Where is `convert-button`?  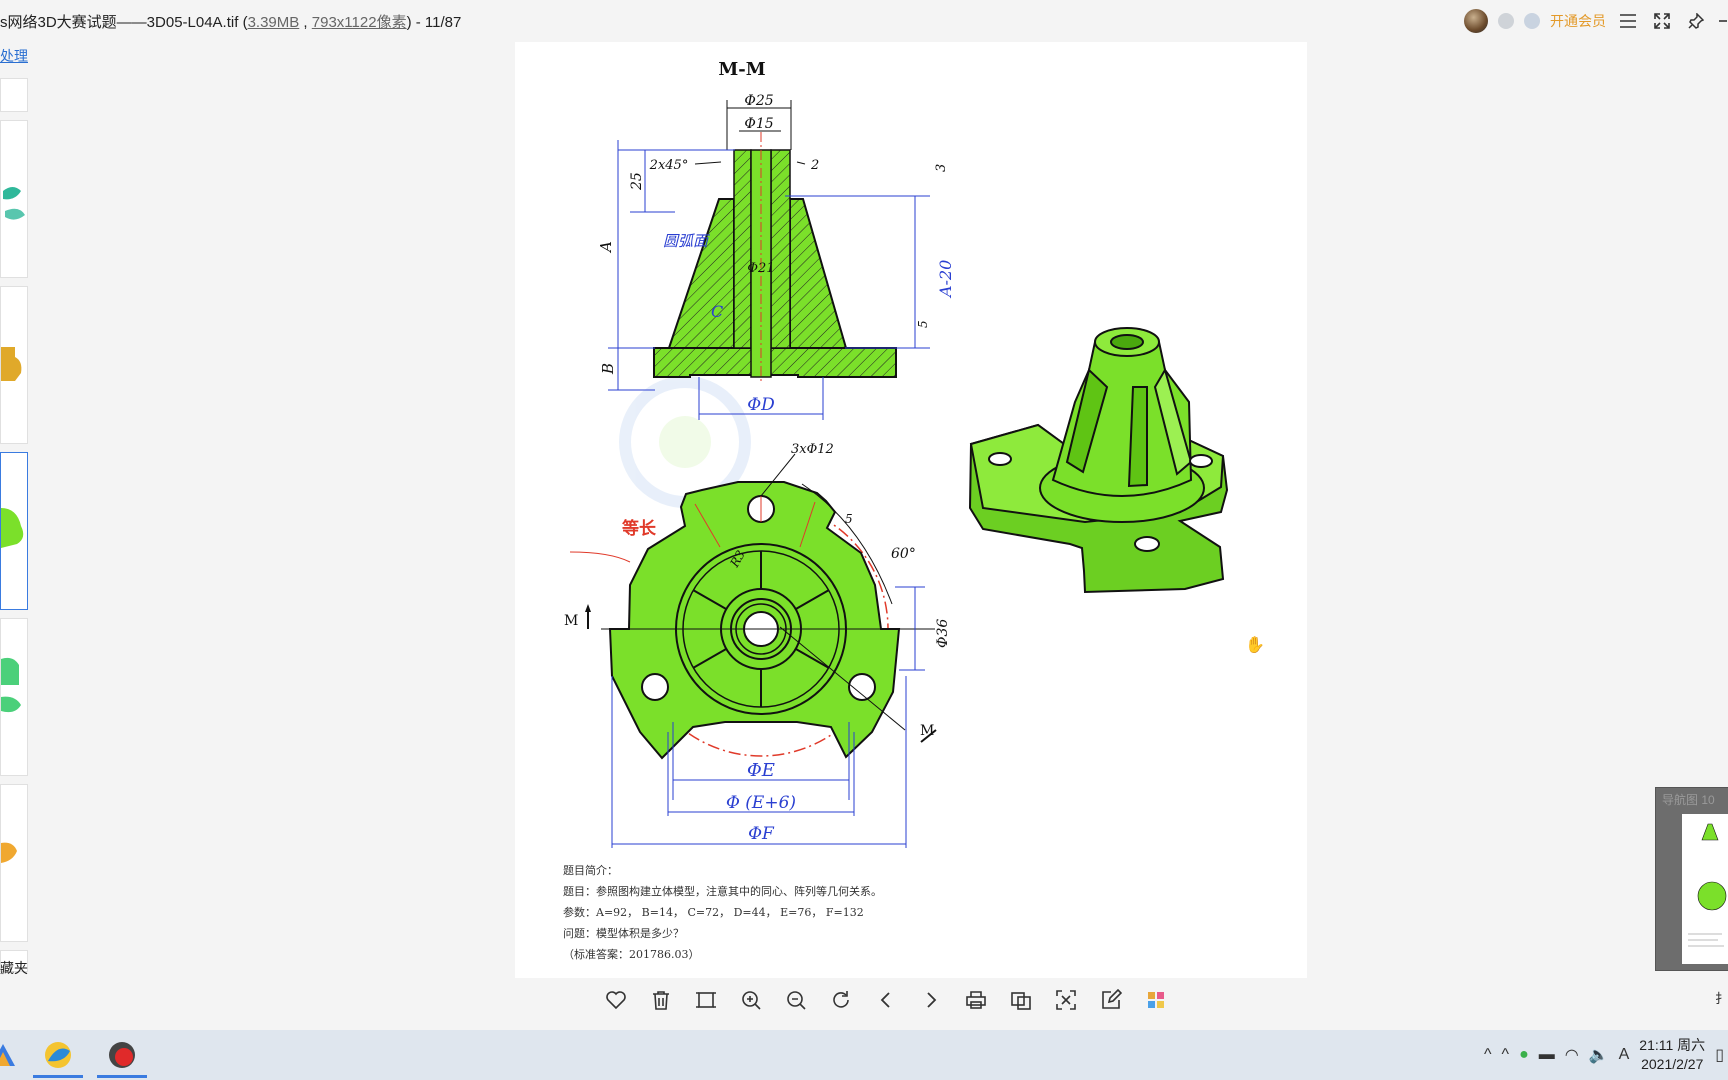 convert-button is located at coordinates (1021, 1000).